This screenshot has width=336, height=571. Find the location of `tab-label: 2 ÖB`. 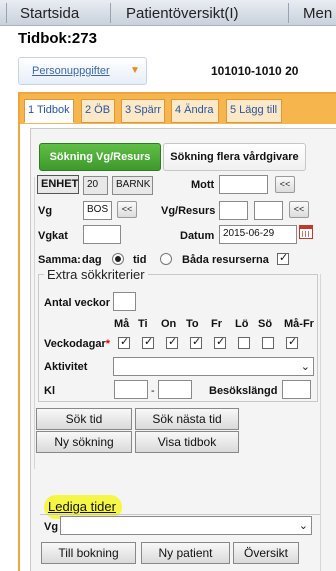

tab-label: 2 ÖB is located at coordinates (98, 110).